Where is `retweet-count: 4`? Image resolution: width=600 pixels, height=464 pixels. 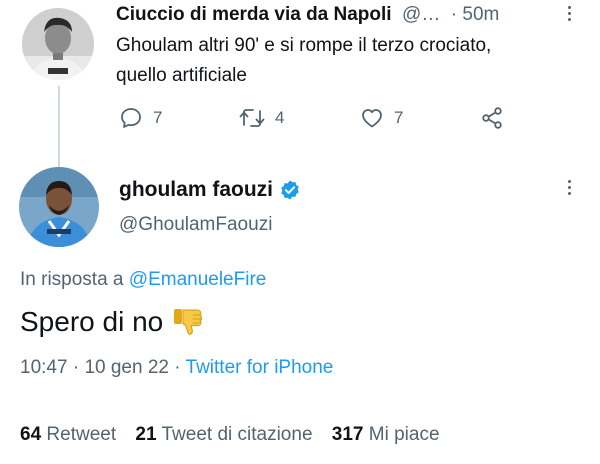
retweet-count: 4 is located at coordinates (280, 117).